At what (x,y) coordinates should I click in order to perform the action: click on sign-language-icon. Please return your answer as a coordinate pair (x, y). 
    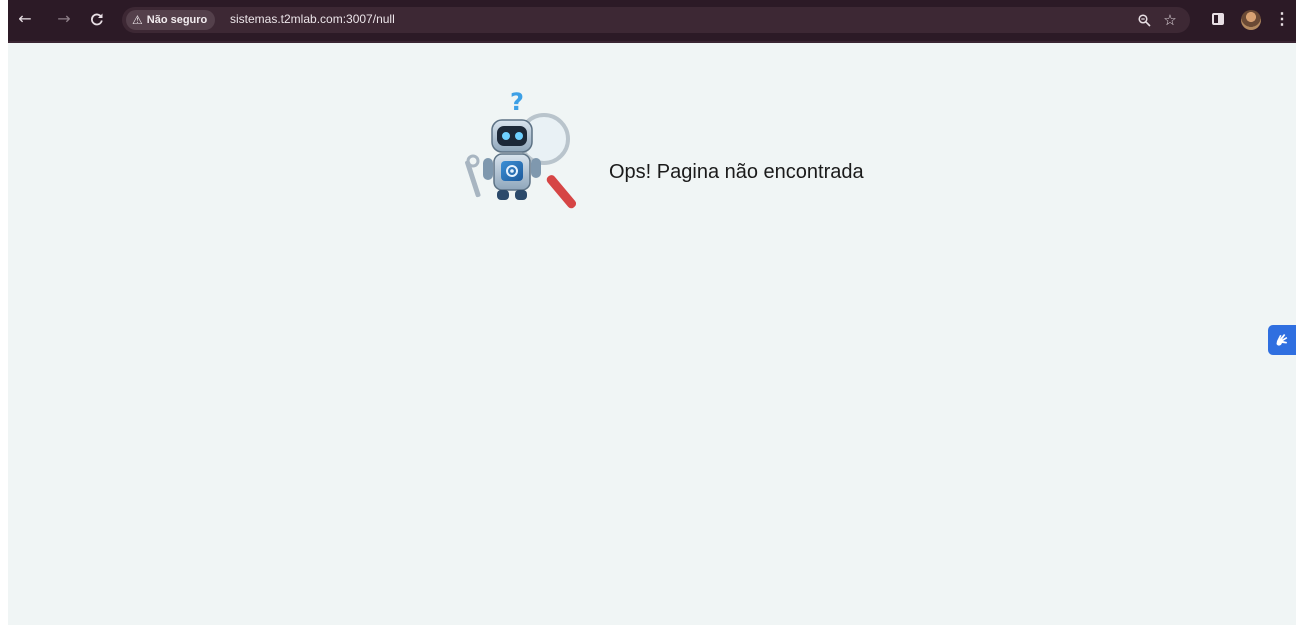
    Looking at the image, I should click on (1282, 340).